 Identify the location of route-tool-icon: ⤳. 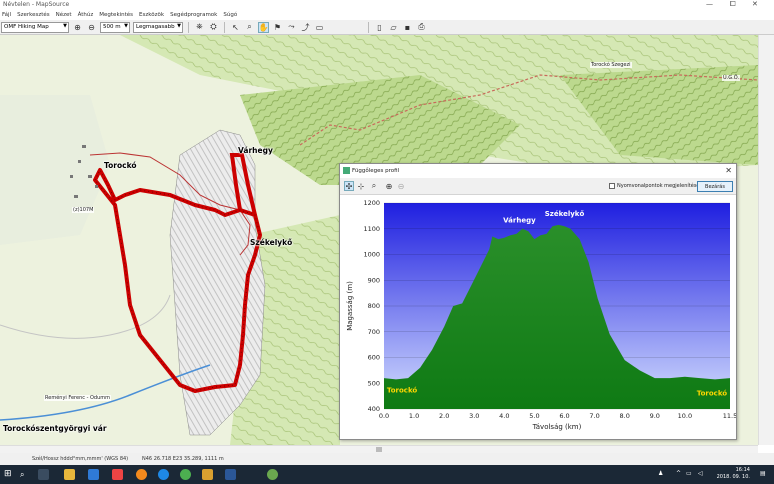
(291, 27).